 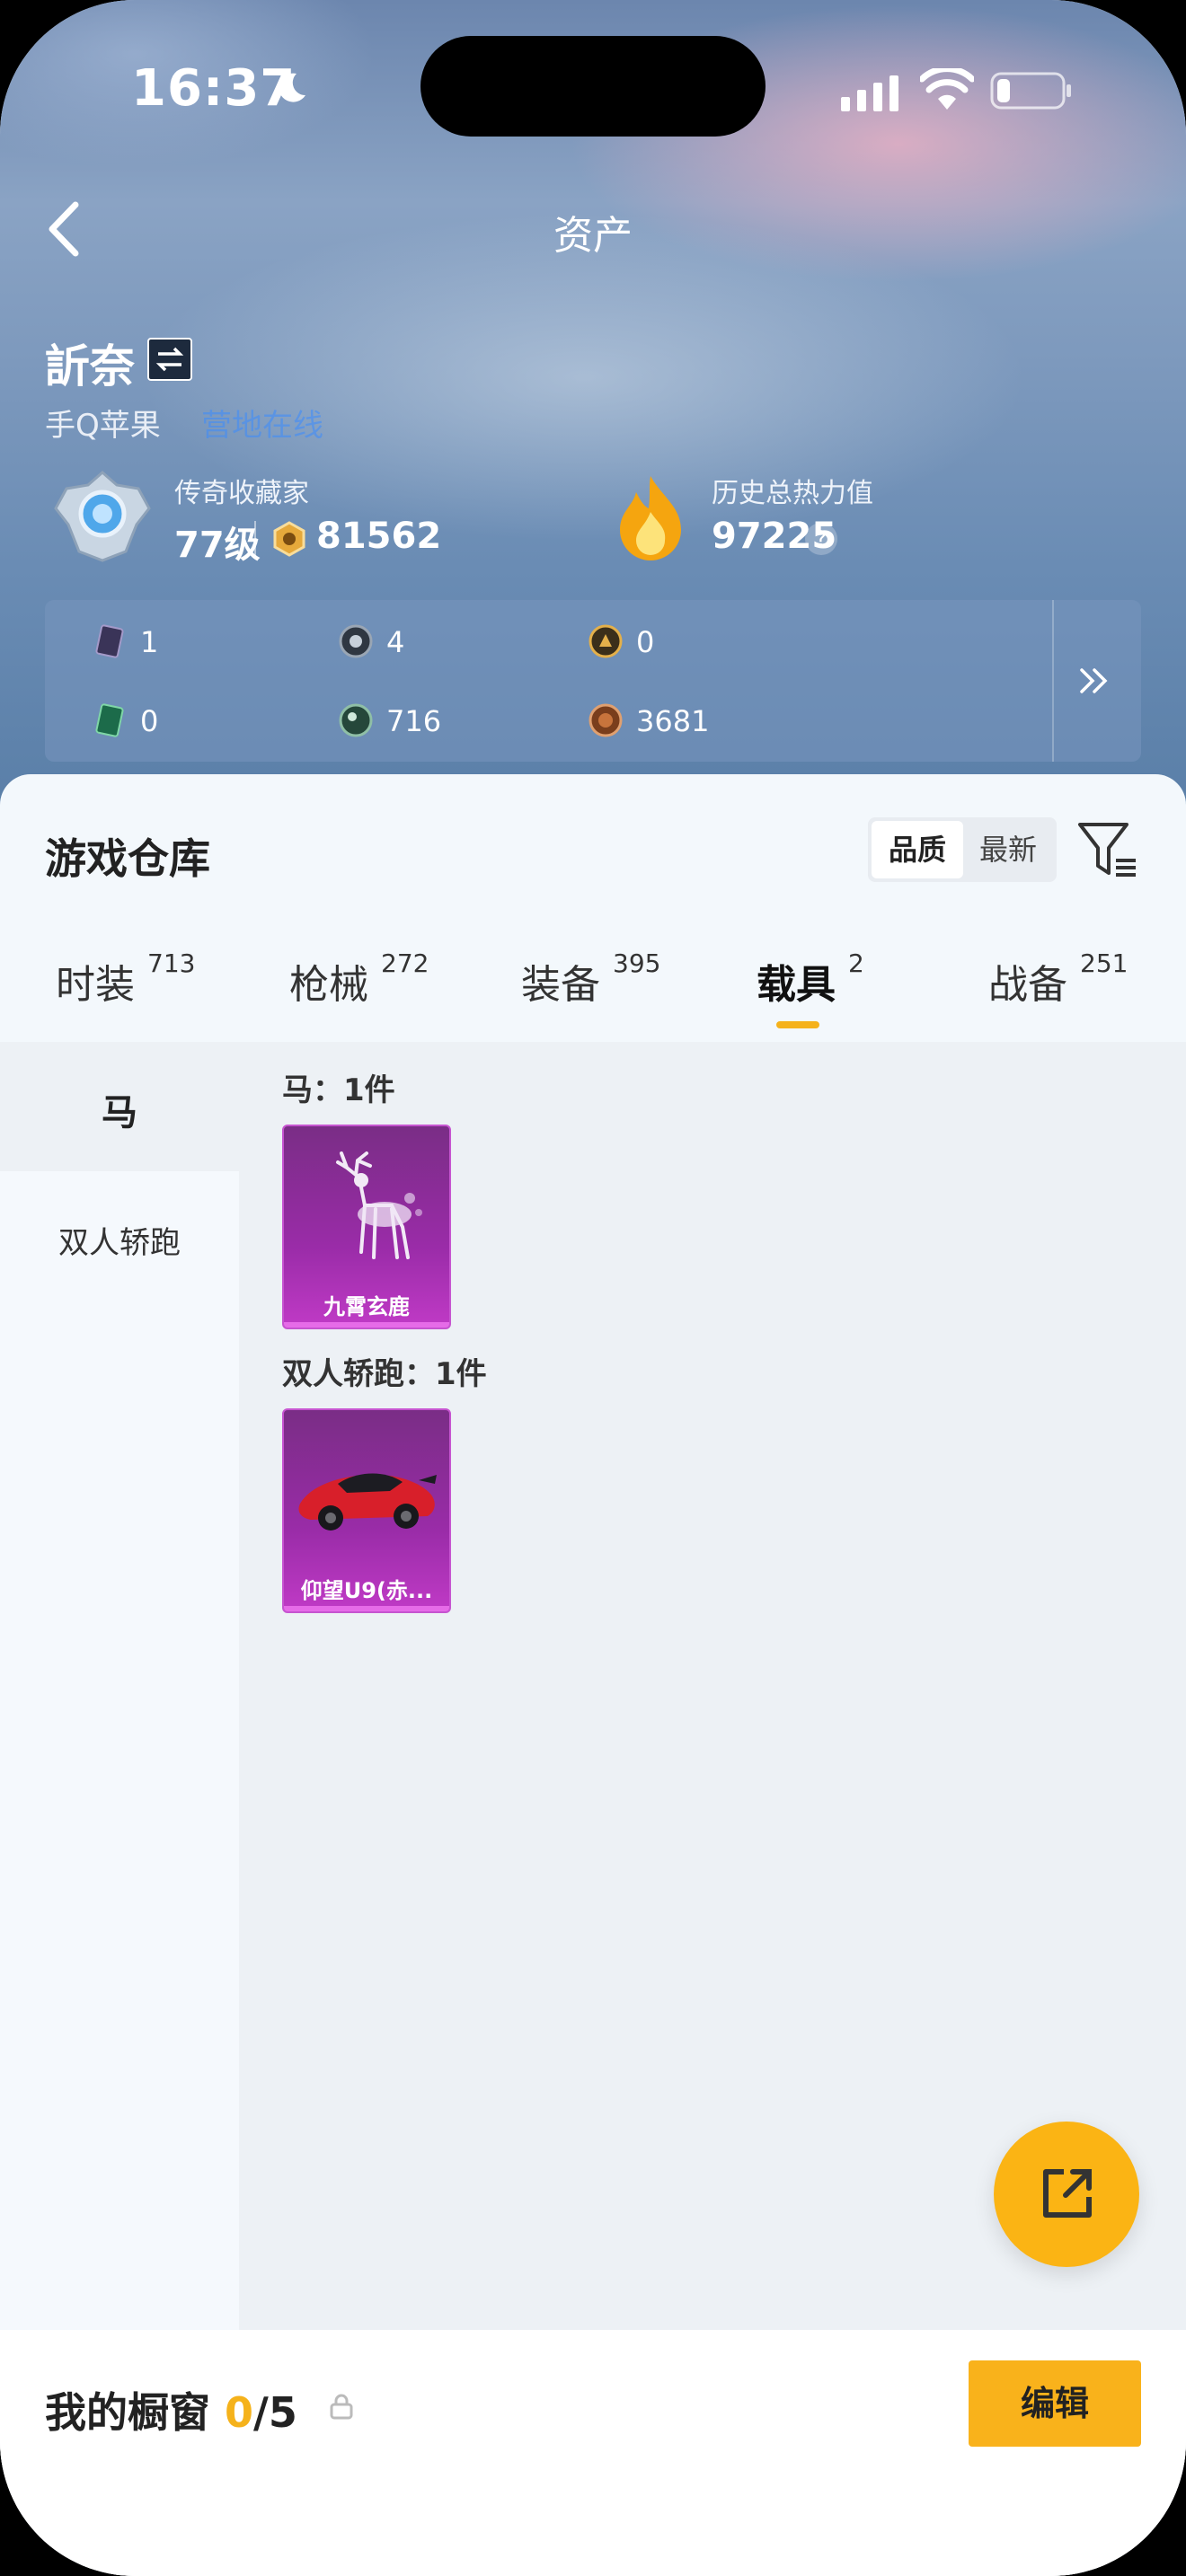 I want to click on tab-fashion: 时装 713, so click(x=125, y=986).